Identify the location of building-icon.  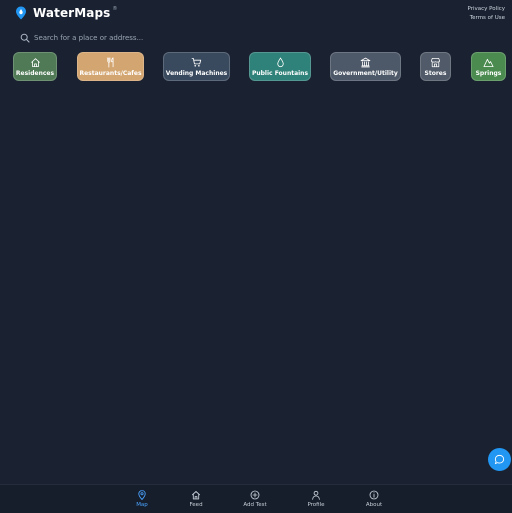
(365, 62).